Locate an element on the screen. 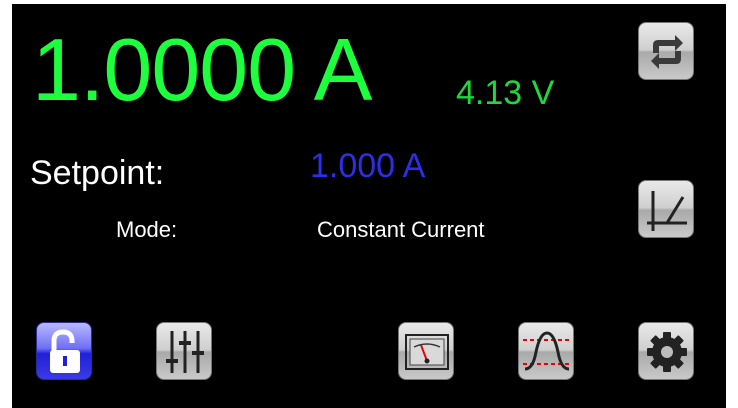 The height and width of the screenshot is (408, 738). voltage-readout: 4.13 V is located at coordinates (505, 93).